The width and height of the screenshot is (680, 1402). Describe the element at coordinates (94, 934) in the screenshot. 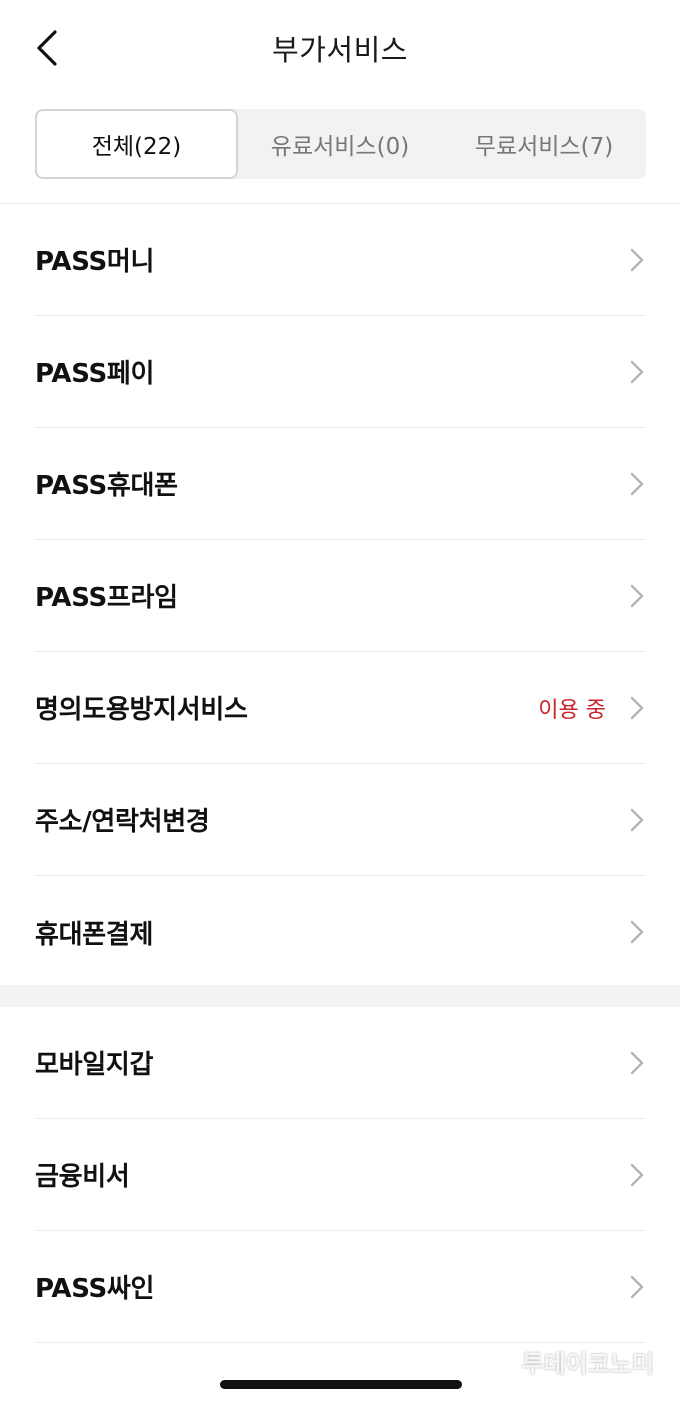

I see `list-item-label: 휴대폰결제` at that location.